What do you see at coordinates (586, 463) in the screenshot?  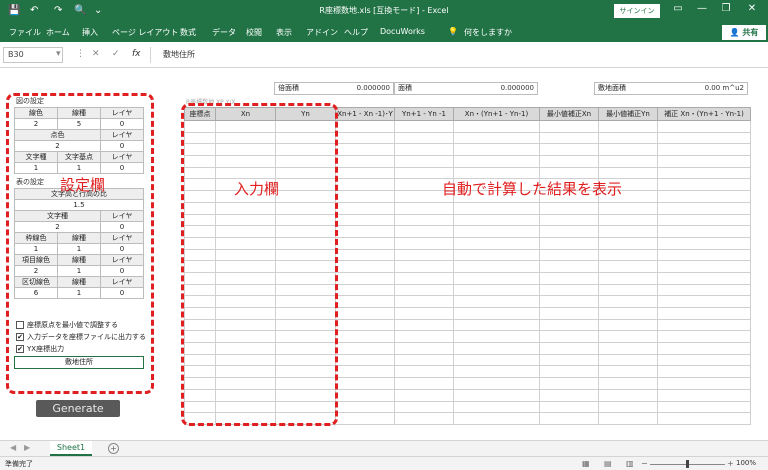 I see `normal-view-icon: ▦` at bounding box center [586, 463].